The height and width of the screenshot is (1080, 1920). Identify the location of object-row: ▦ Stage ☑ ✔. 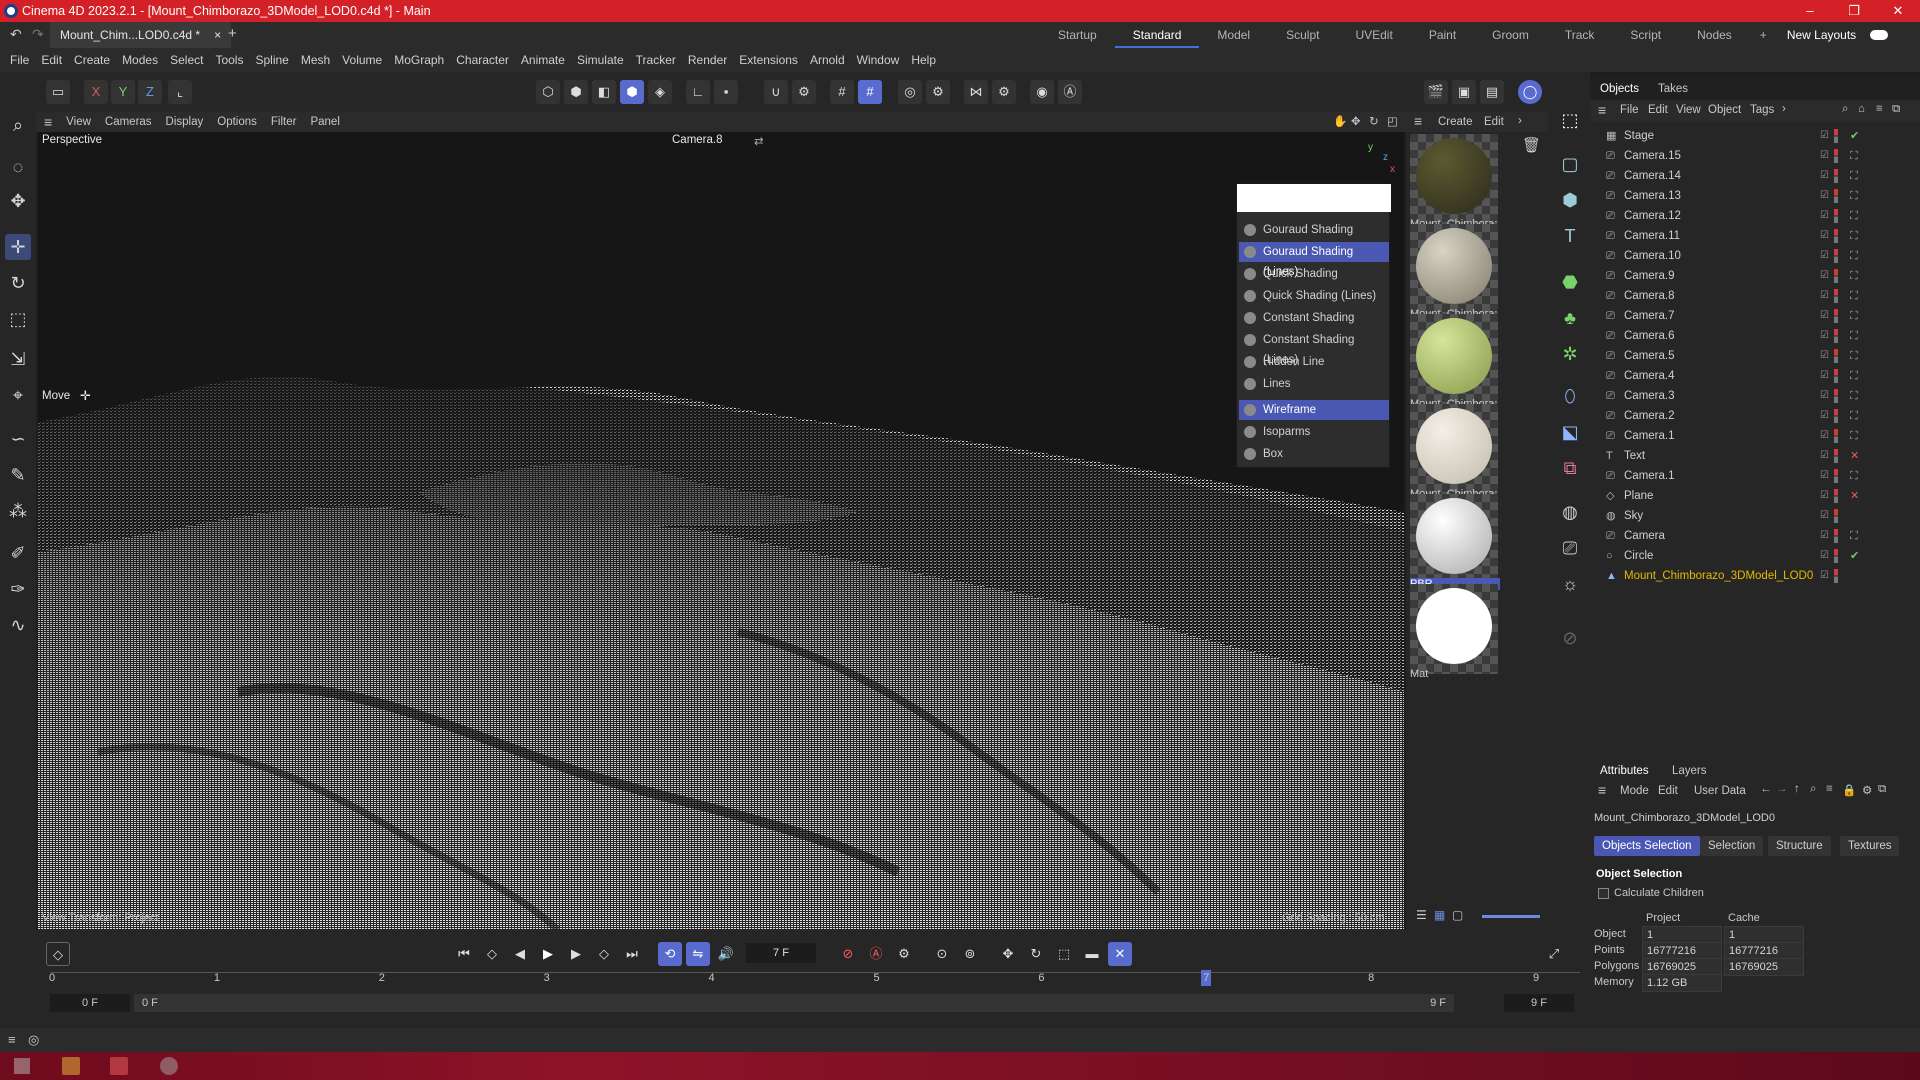
(1761, 136).